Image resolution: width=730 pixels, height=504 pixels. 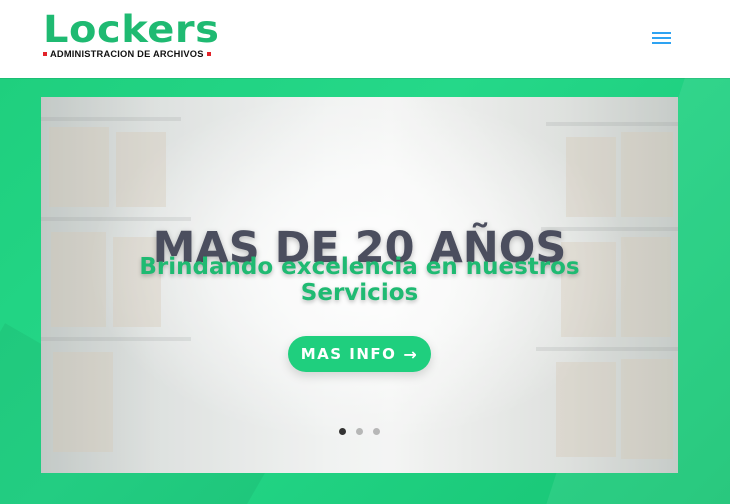 What do you see at coordinates (348, 354) in the screenshot?
I see `mas-info-label: MAS INFO` at bounding box center [348, 354].